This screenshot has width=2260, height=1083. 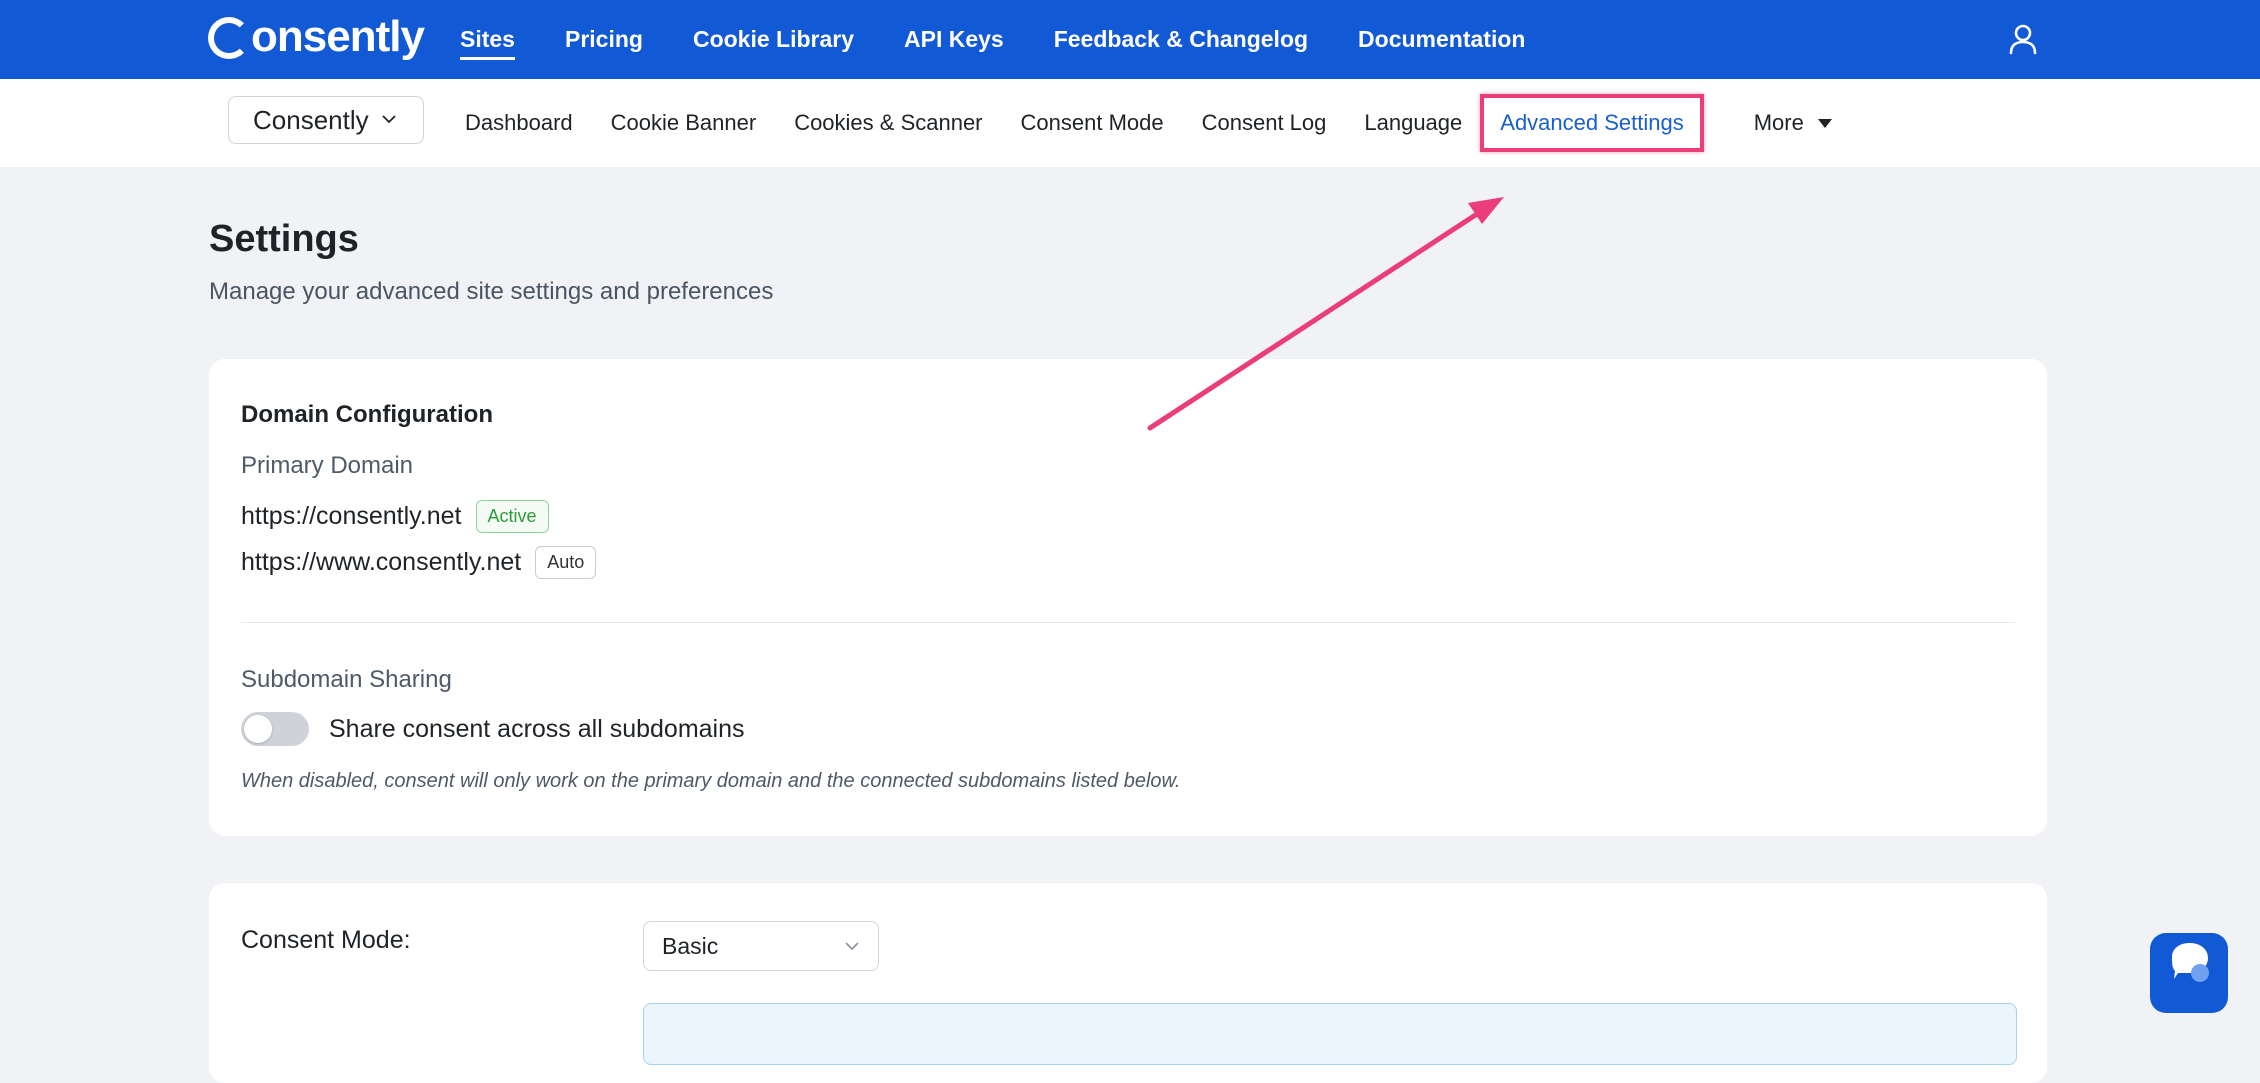 What do you see at coordinates (326, 940) in the screenshot?
I see `consent-mode-label: Consent Mode:` at bounding box center [326, 940].